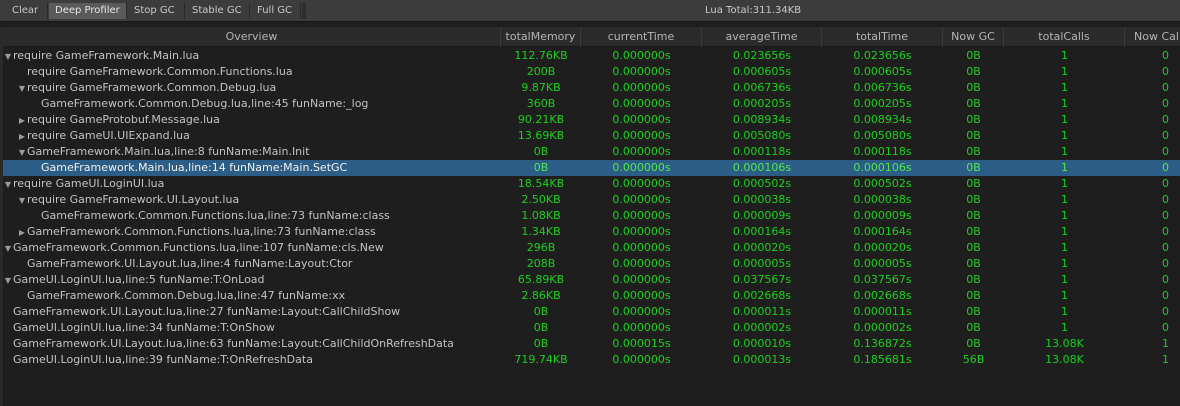 This screenshot has height=406, width=1180. I want to click on column-header-now-gc: Now GC, so click(973, 37).